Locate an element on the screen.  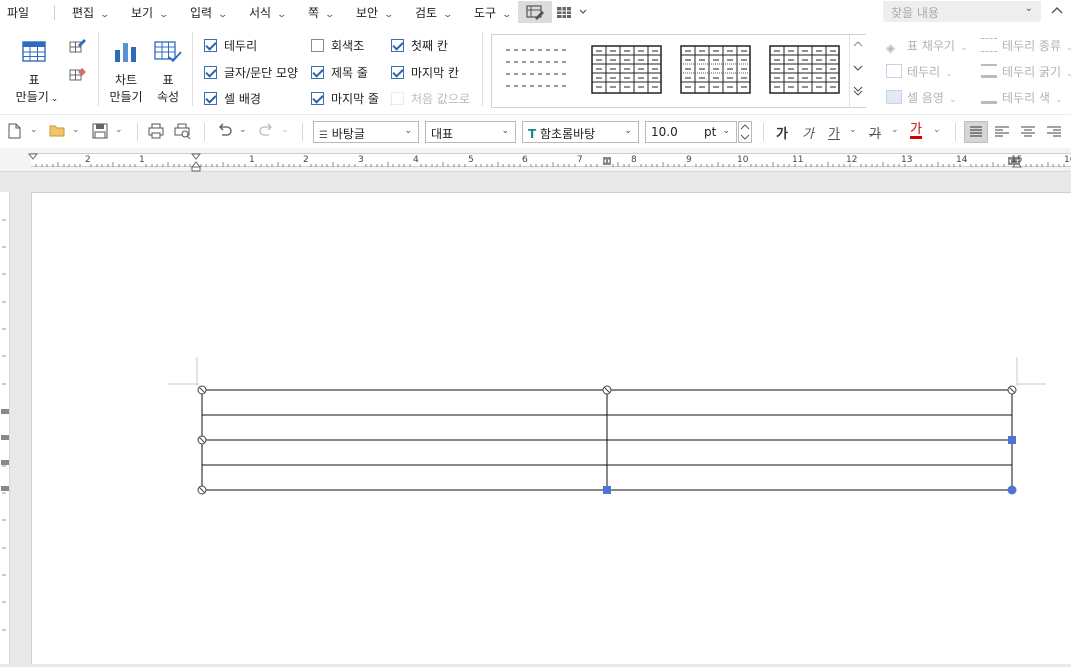
open-file-button is located at coordinates (58, 133).